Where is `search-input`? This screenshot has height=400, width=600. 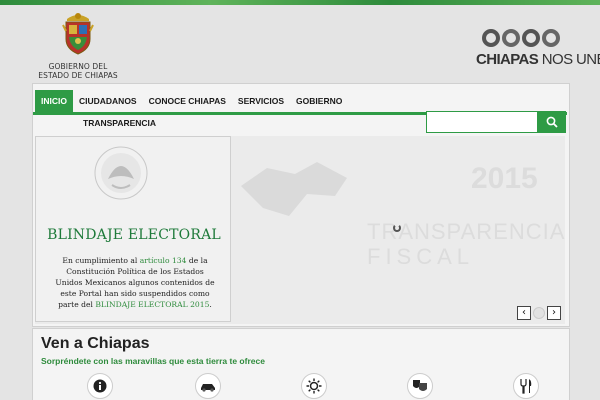
search-input is located at coordinates (482, 122).